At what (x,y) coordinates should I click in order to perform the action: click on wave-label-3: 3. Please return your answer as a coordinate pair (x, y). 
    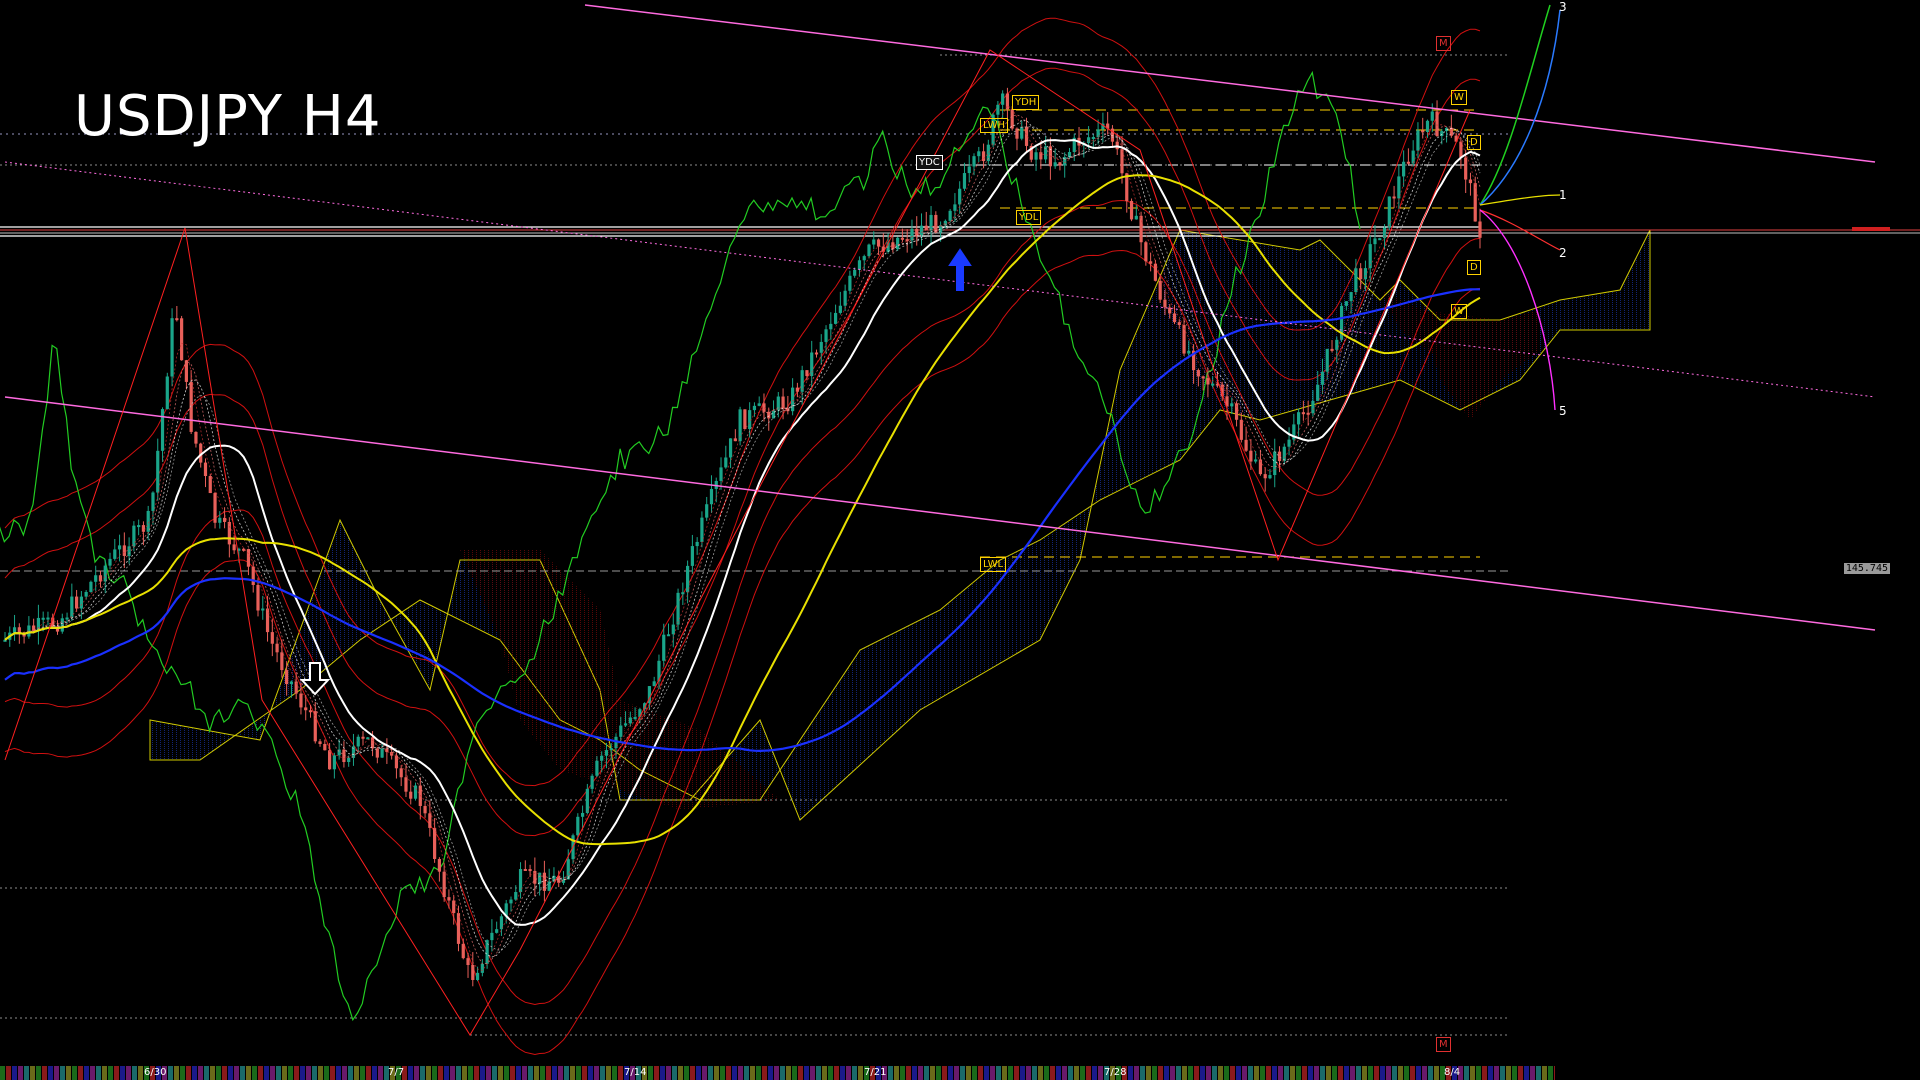
    Looking at the image, I should click on (1563, 7).